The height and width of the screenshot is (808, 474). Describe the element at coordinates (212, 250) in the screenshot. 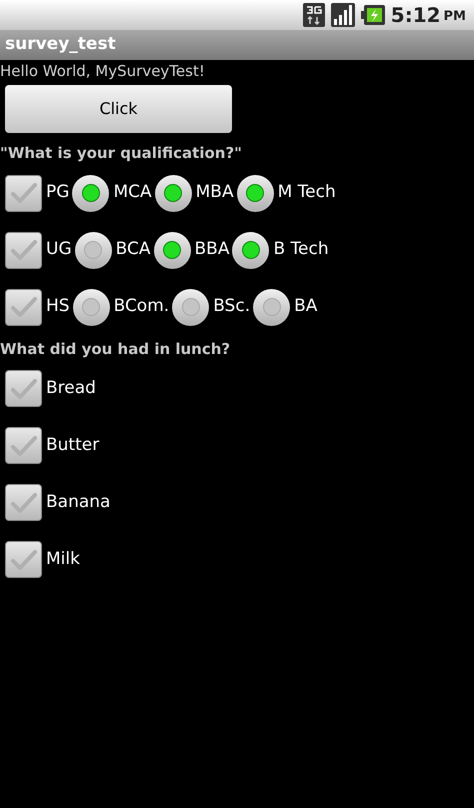

I see `radio-label: BBA` at that location.